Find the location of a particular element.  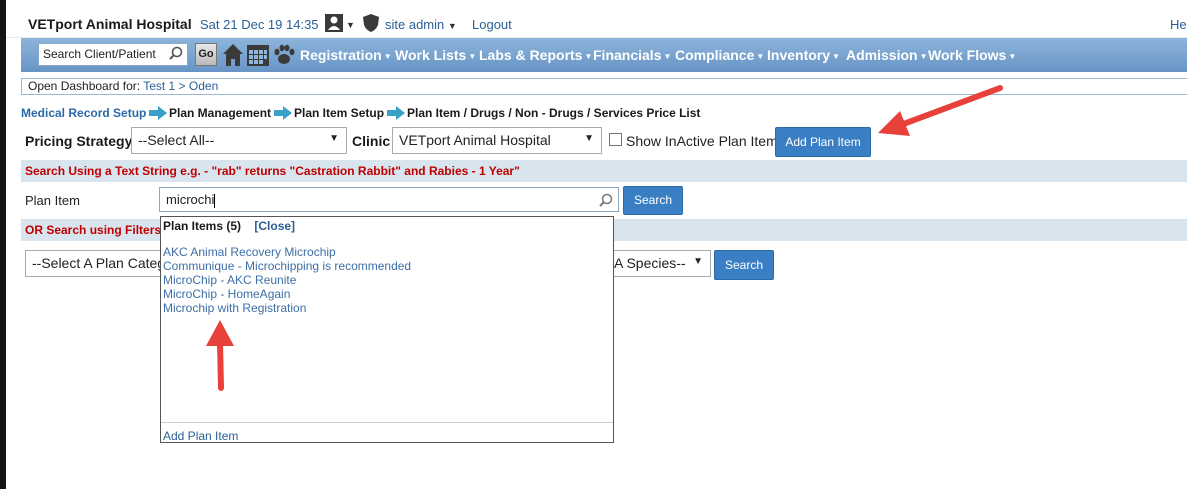

menu-work-flows: Work Flows ▼ is located at coordinates (972, 55).